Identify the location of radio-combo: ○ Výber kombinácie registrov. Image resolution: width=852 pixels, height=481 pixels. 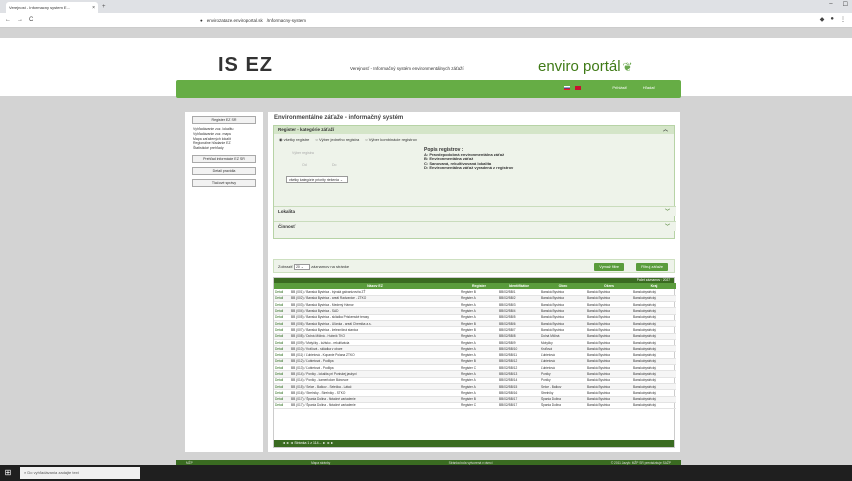
(391, 139).